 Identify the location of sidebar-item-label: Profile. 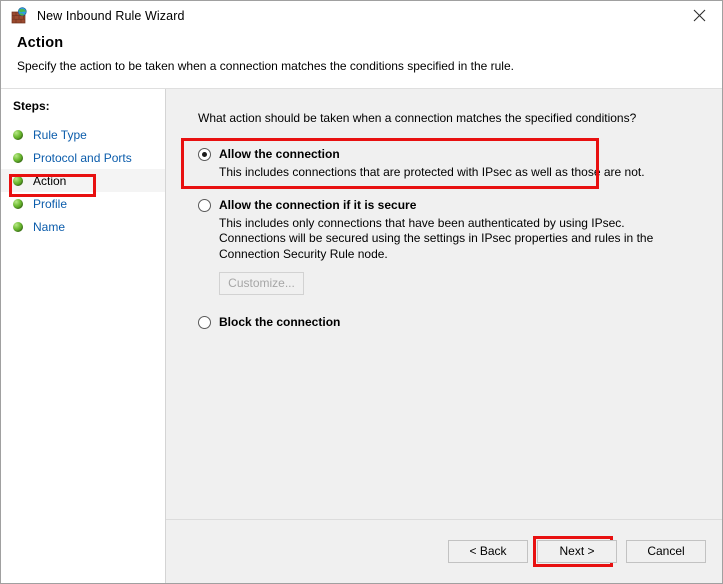
(50, 203).